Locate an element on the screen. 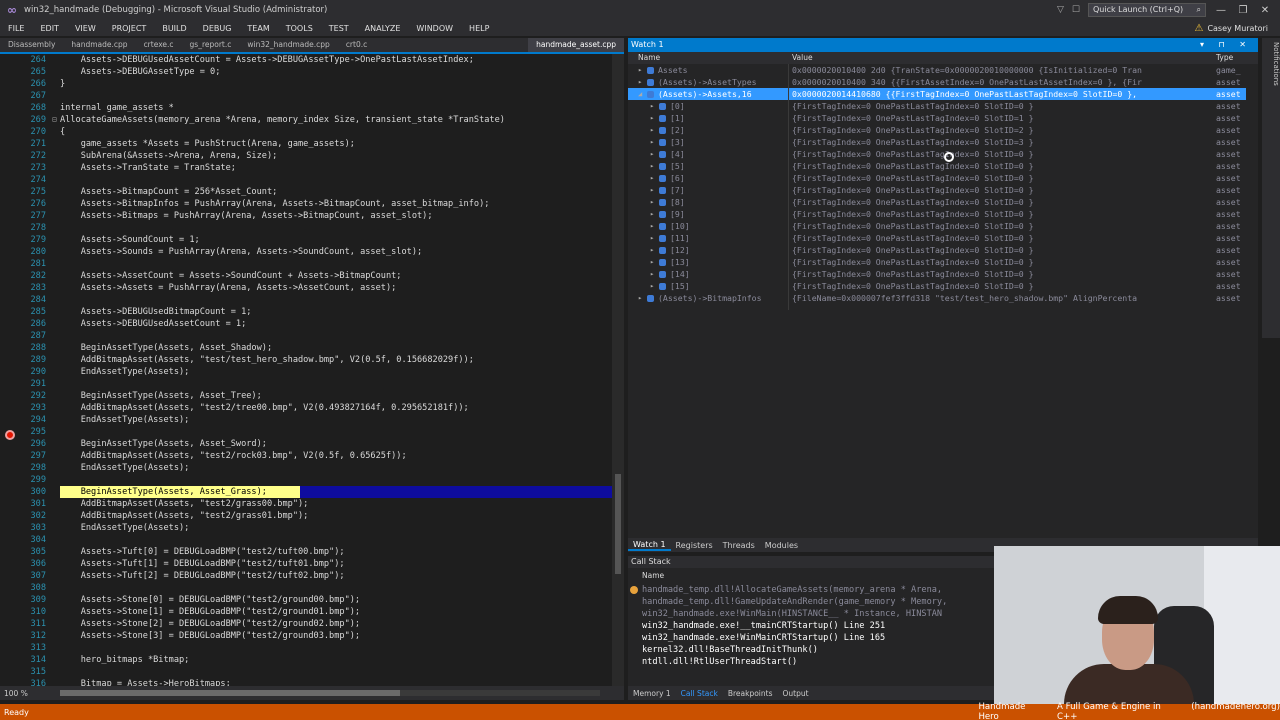 Image resolution: width=1280 pixels, height=720 pixels. tab-win32-handmade-cpp: win32_handmade.cpp is located at coordinates (288, 45).